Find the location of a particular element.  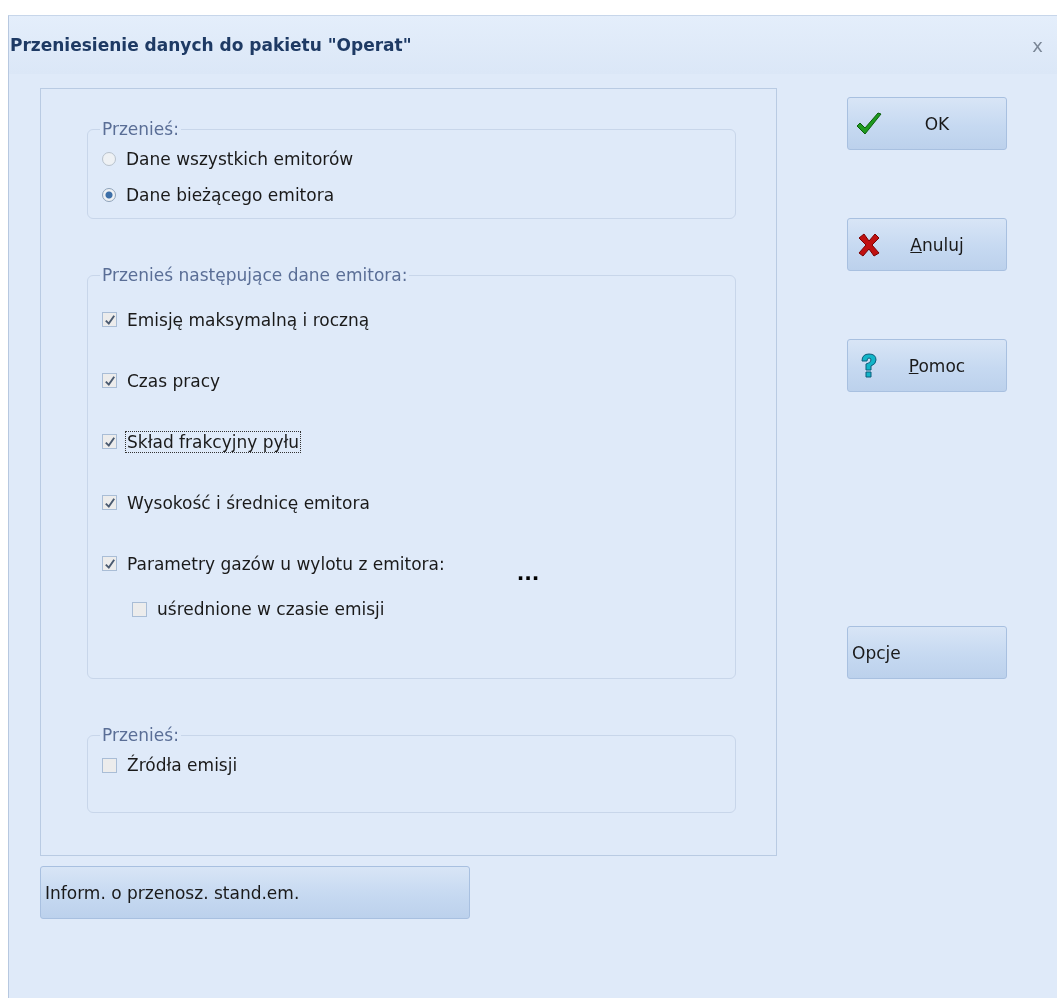

help-button: Pomoc is located at coordinates (927, 365).